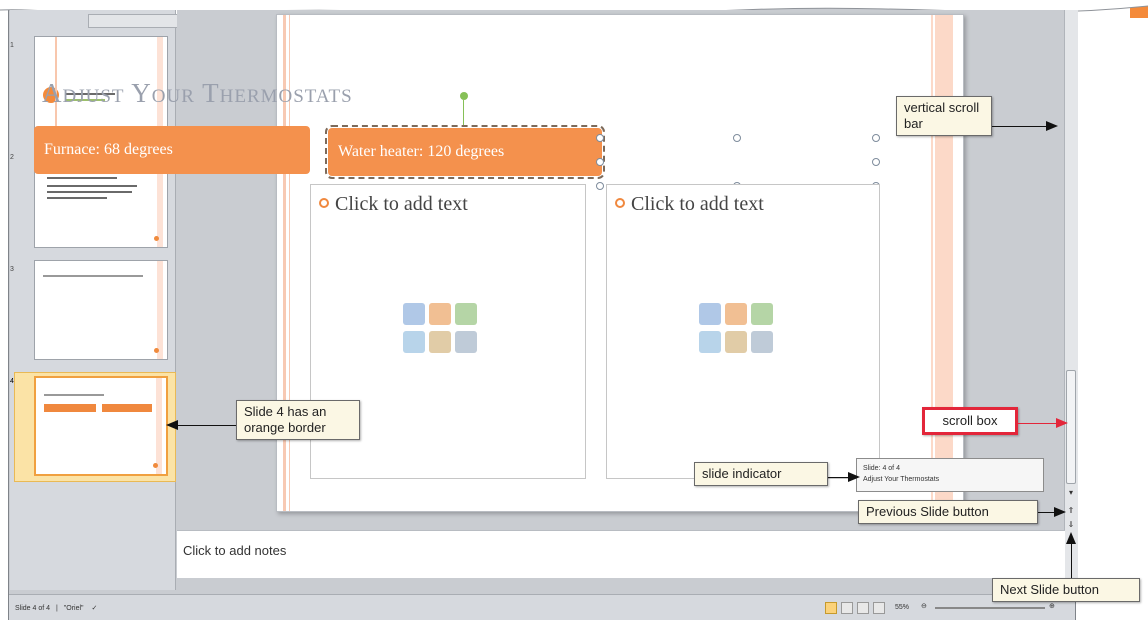 This screenshot has height=624, width=1148. What do you see at coordinates (902, 607) in the screenshot?
I see `zoom-level: 55%` at bounding box center [902, 607].